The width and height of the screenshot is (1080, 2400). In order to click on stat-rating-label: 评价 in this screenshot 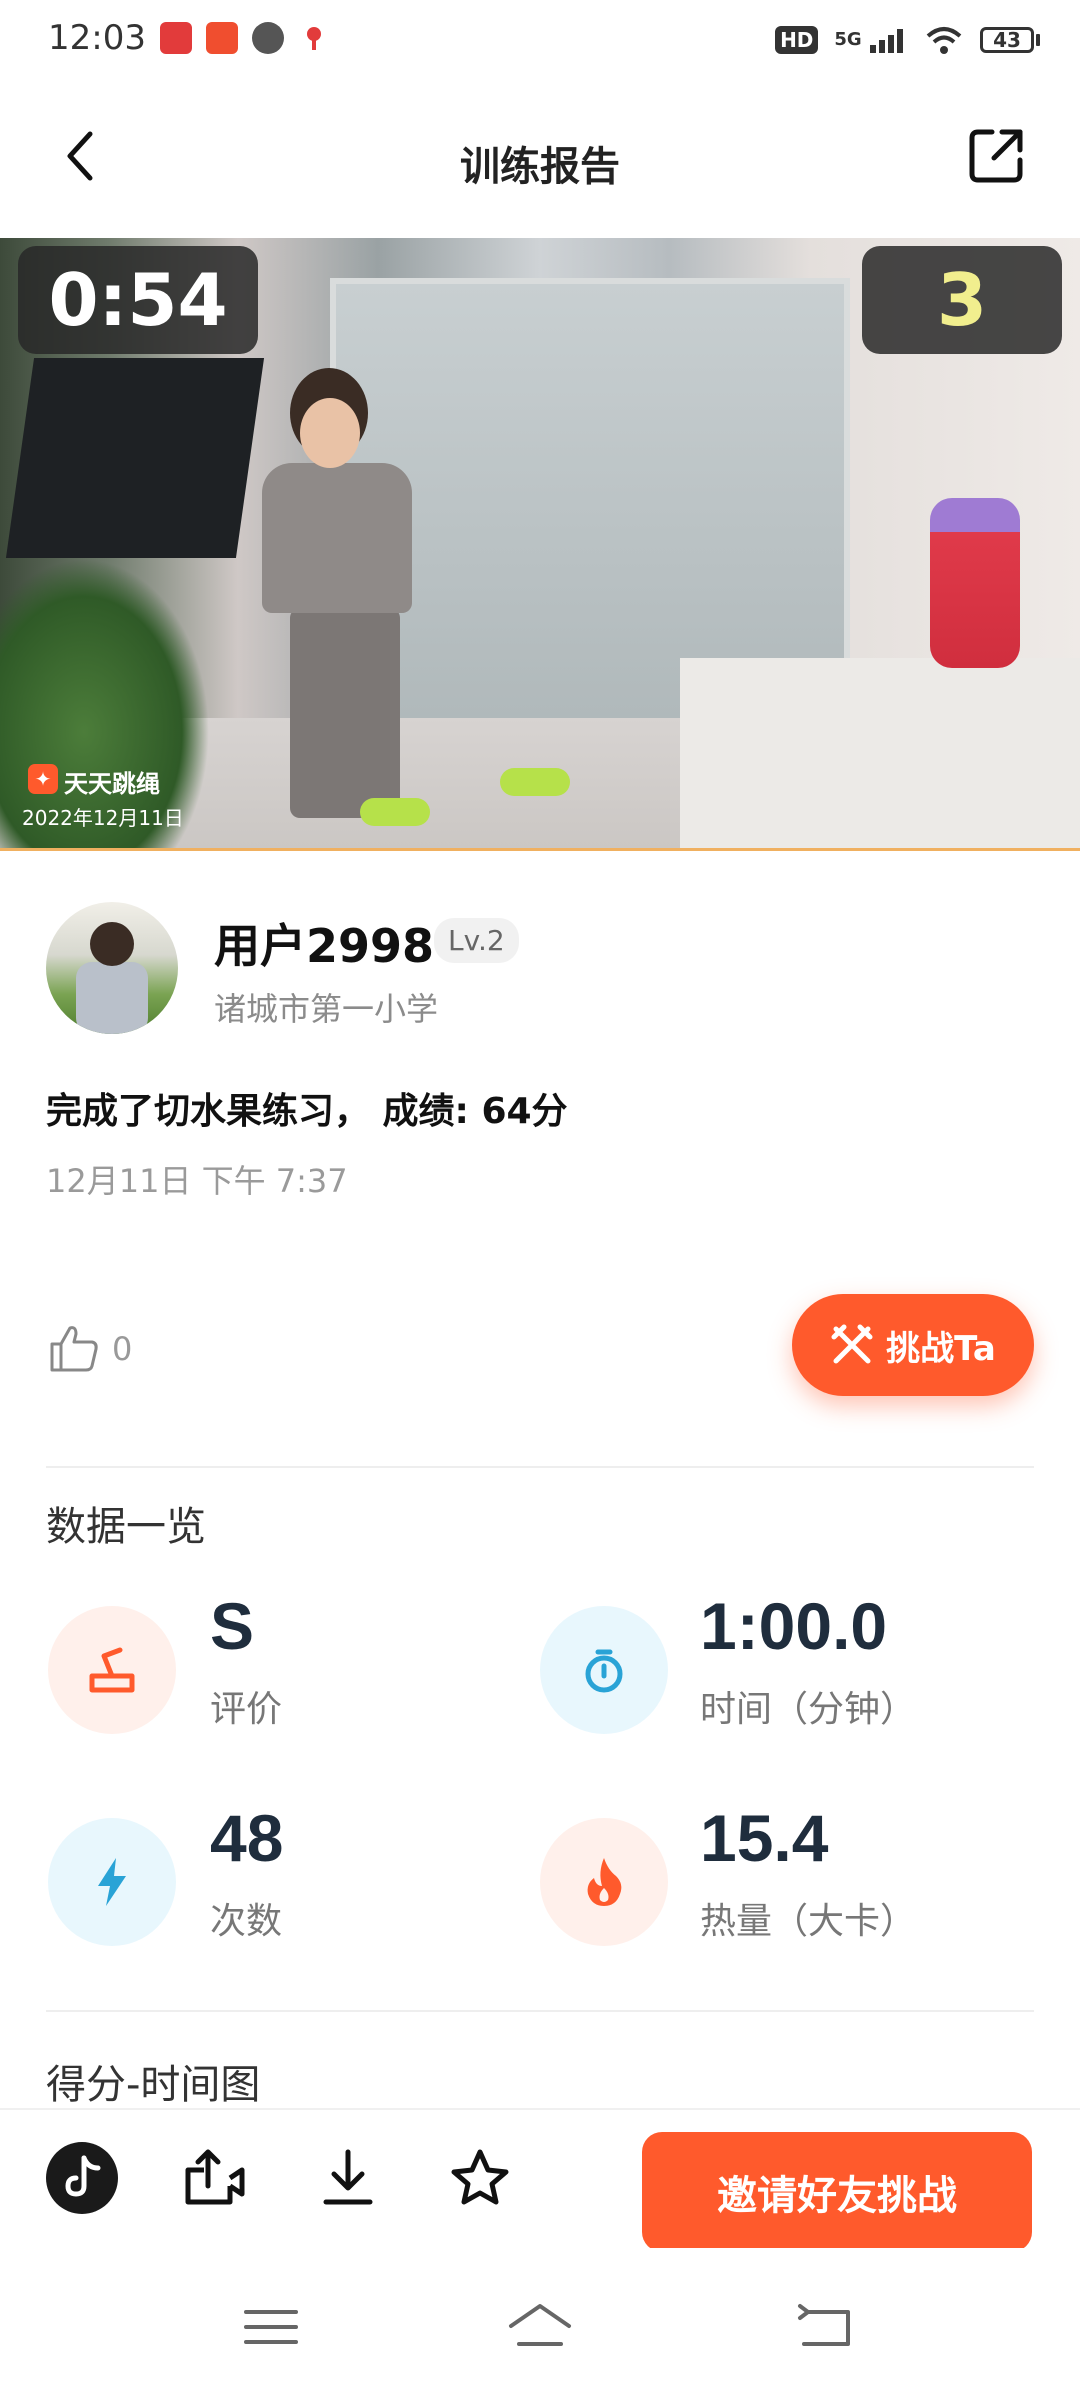, I will do `click(246, 1709)`.